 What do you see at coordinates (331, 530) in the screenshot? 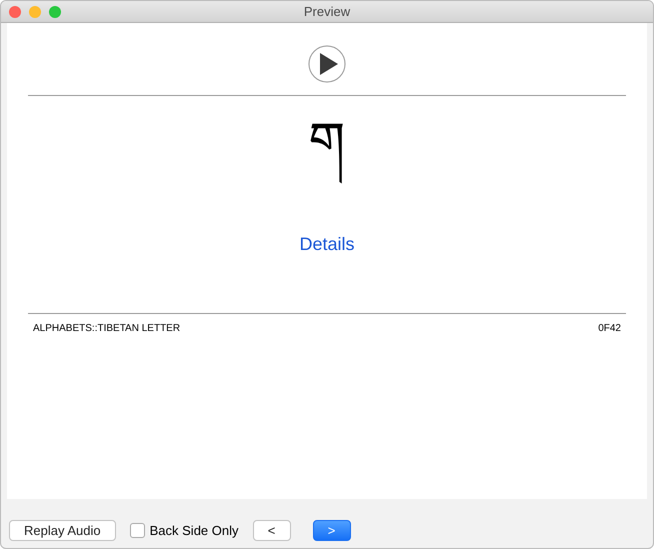
I see `next-button: >` at bounding box center [331, 530].